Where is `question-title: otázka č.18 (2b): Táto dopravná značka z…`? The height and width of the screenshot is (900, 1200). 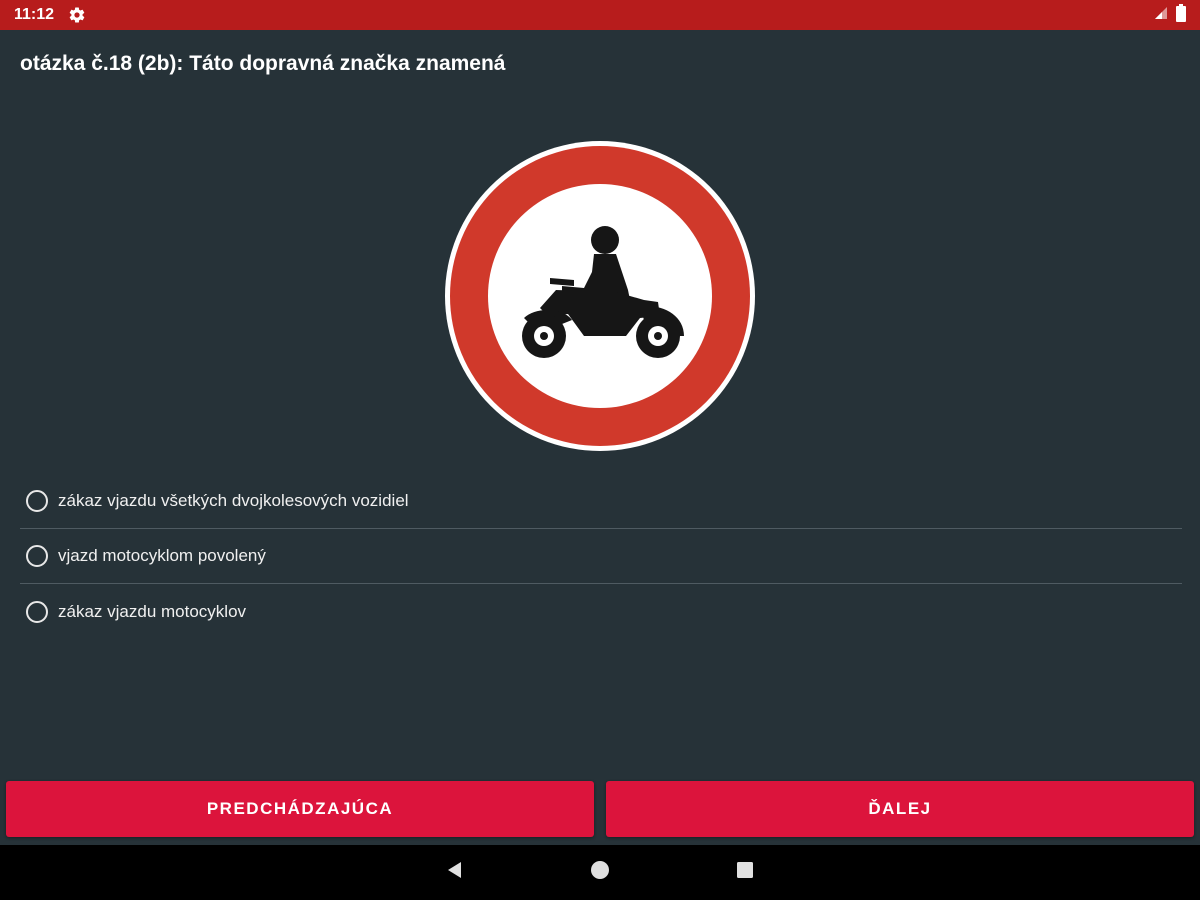
question-title: otázka č.18 (2b): Táto dopravná značka z… is located at coordinates (263, 63).